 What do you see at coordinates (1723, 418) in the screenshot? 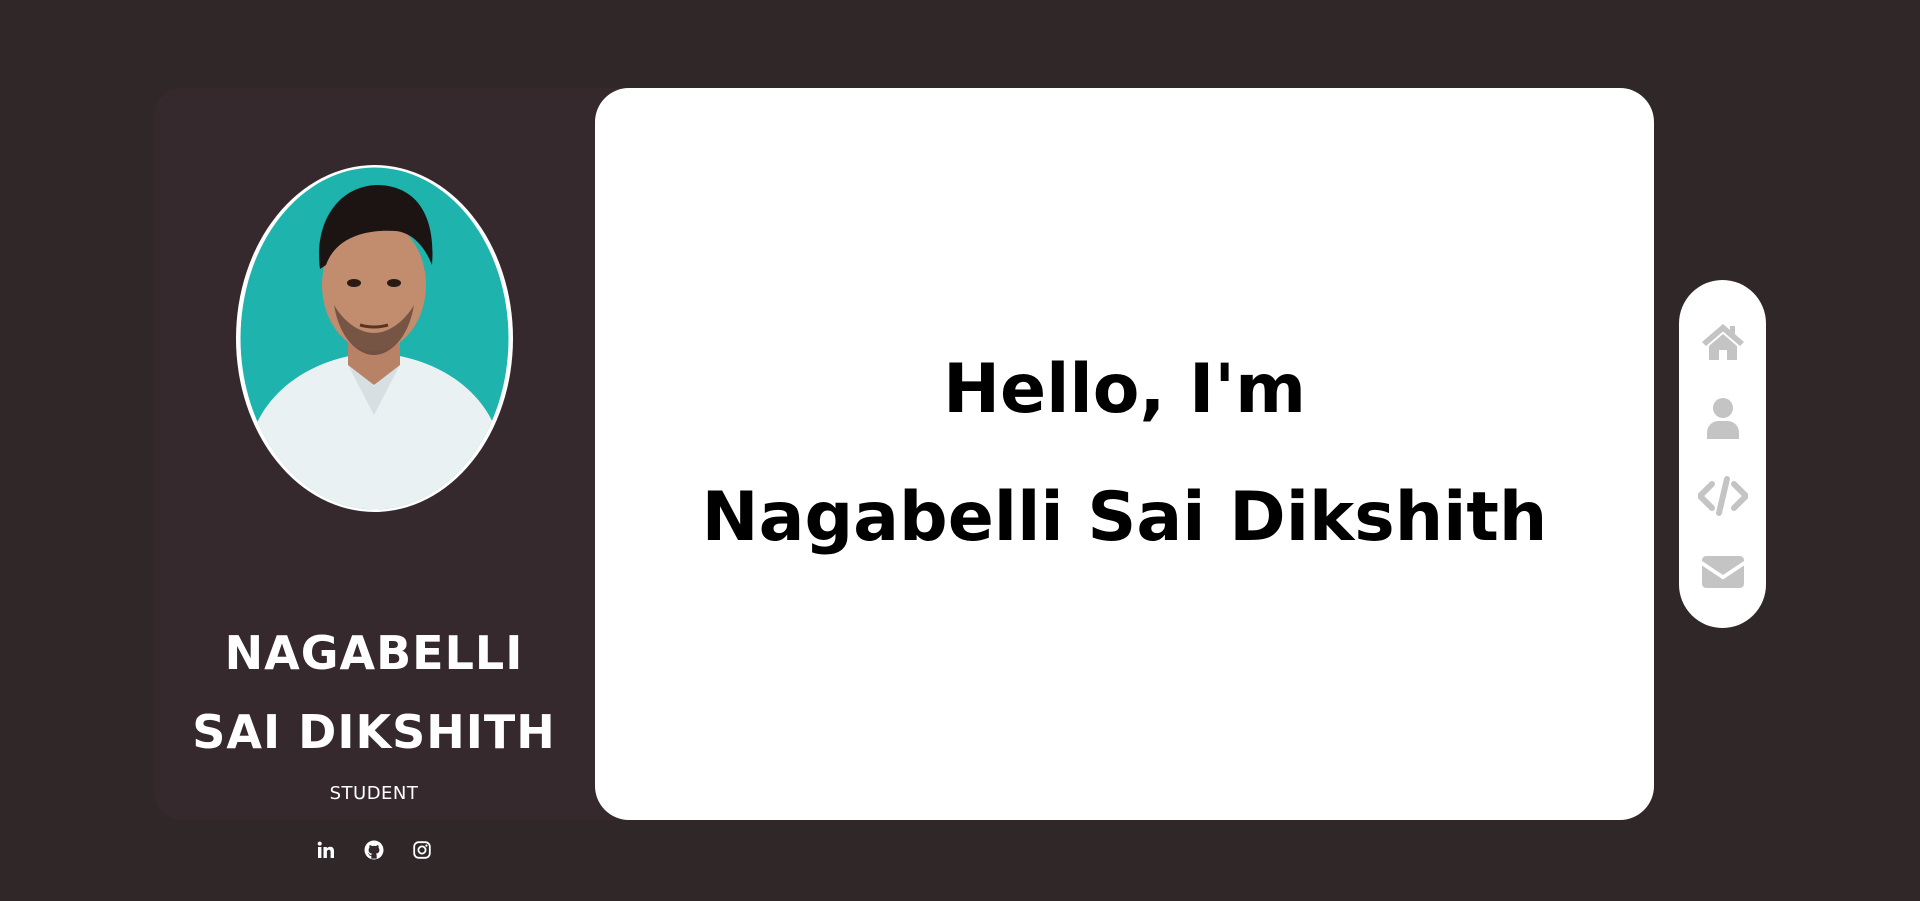
I see `user-icon` at bounding box center [1723, 418].